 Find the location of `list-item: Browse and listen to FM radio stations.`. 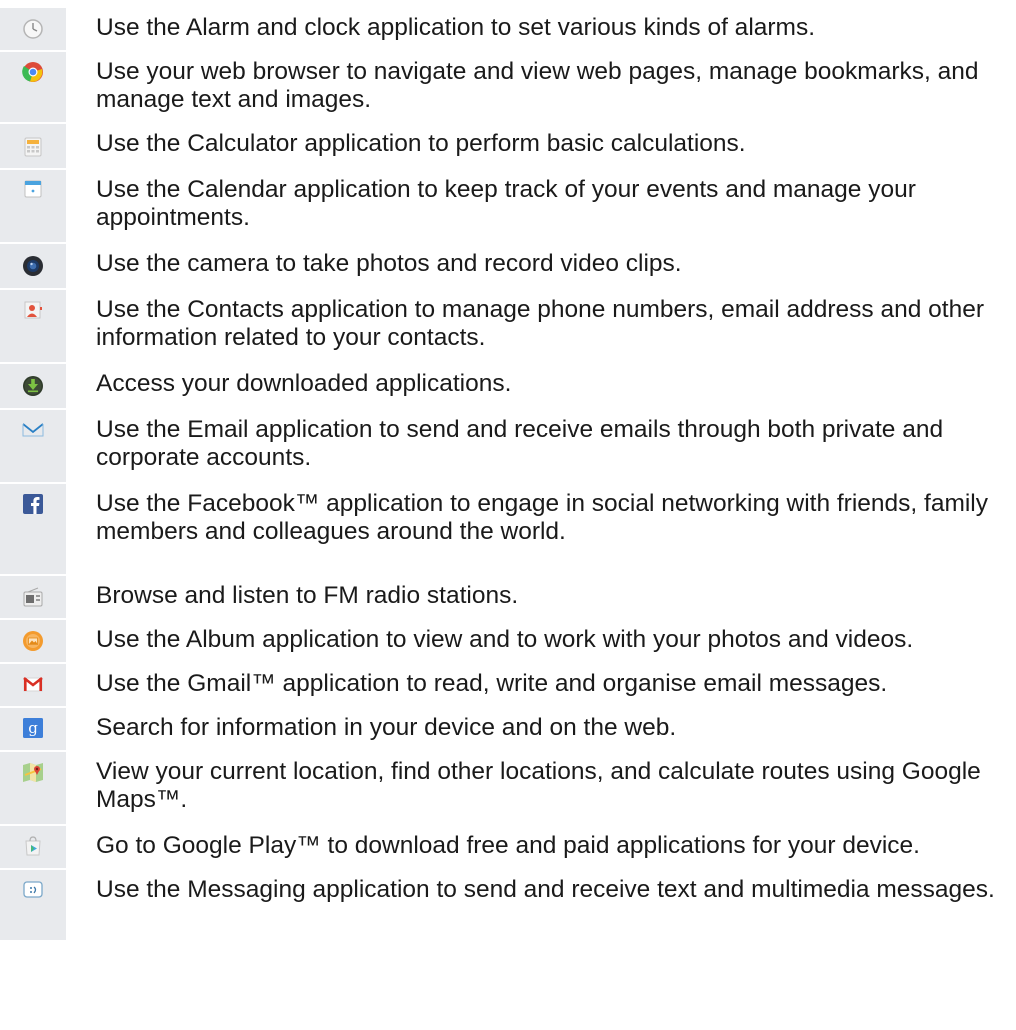

list-item: Browse and listen to FM radio stations. is located at coordinates (508, 597).